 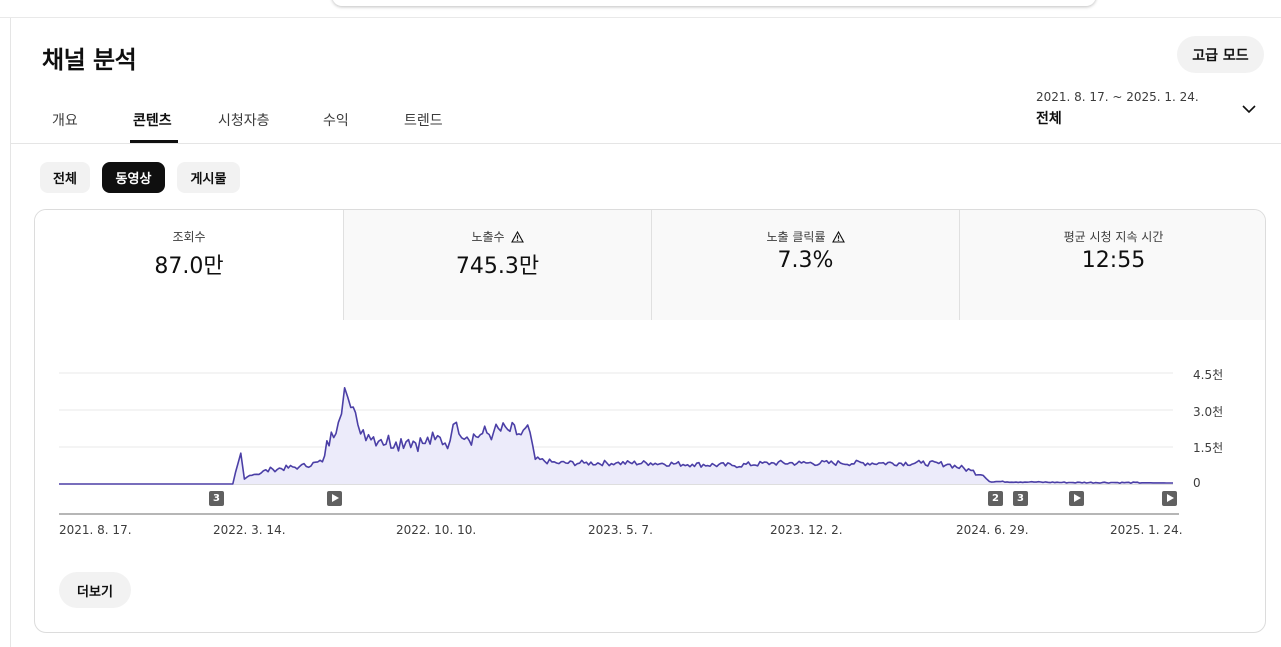 What do you see at coordinates (645, 143) in the screenshot?
I see `tabs-divider` at bounding box center [645, 143].